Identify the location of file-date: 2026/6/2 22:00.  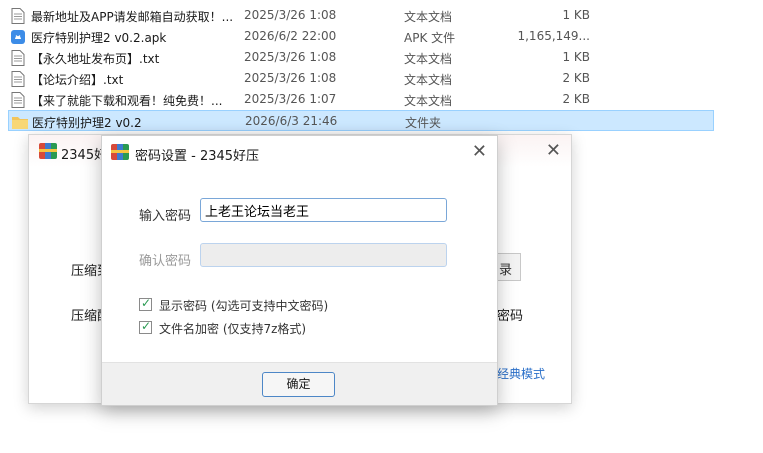
(290, 36).